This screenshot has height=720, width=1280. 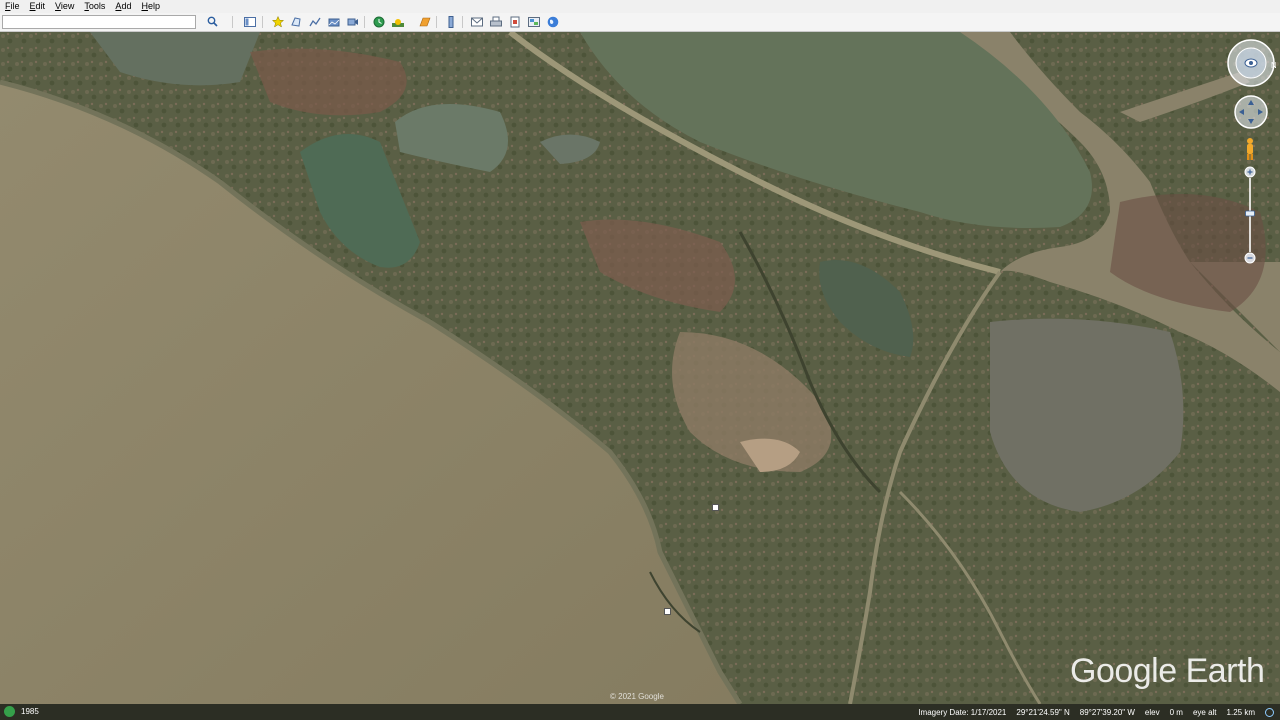 I want to click on google-earth-logo: Google Earth, so click(x=1167, y=671).